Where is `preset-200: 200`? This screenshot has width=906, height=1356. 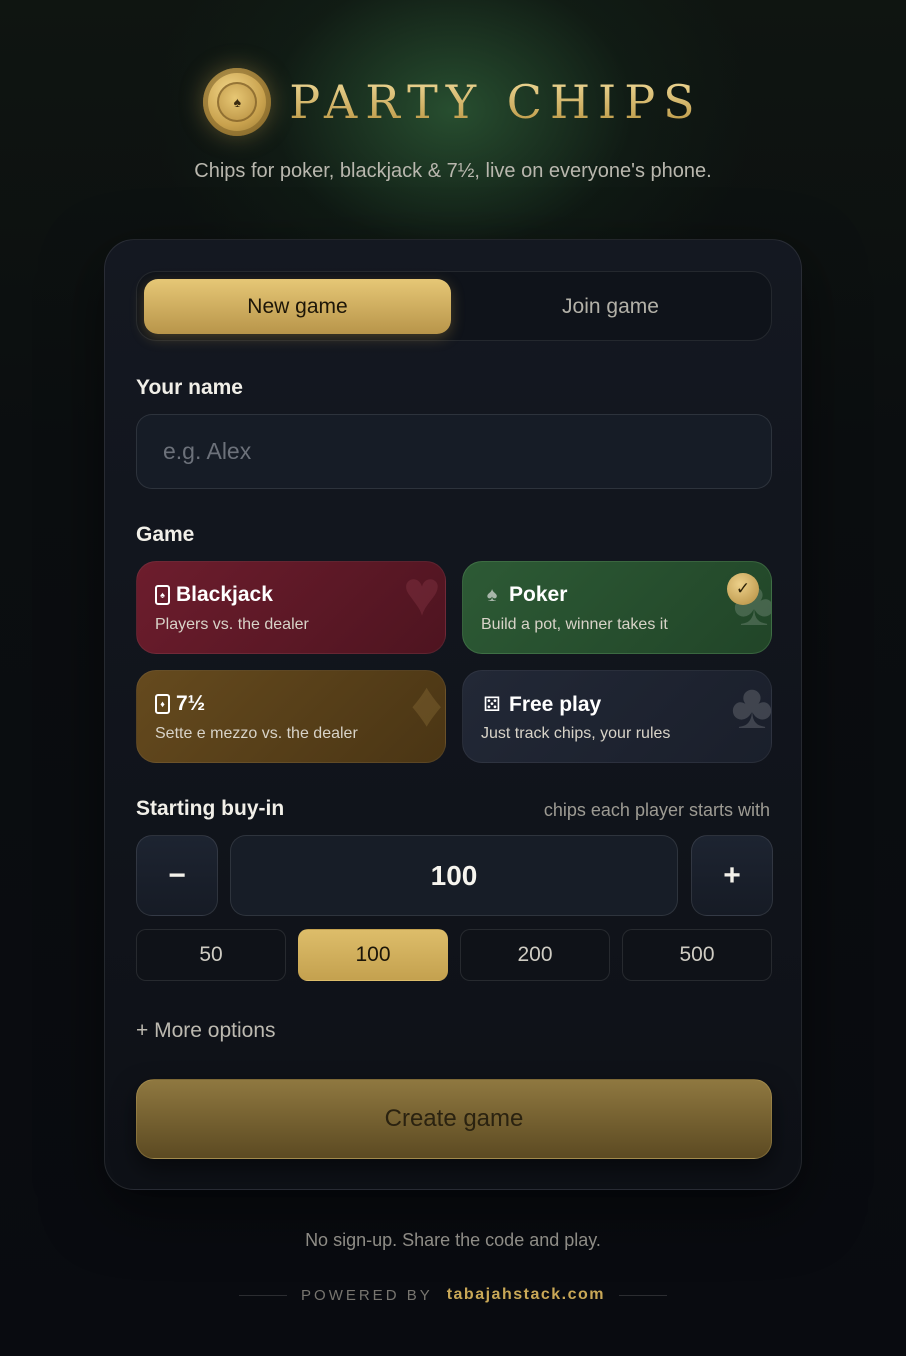 preset-200: 200 is located at coordinates (535, 955).